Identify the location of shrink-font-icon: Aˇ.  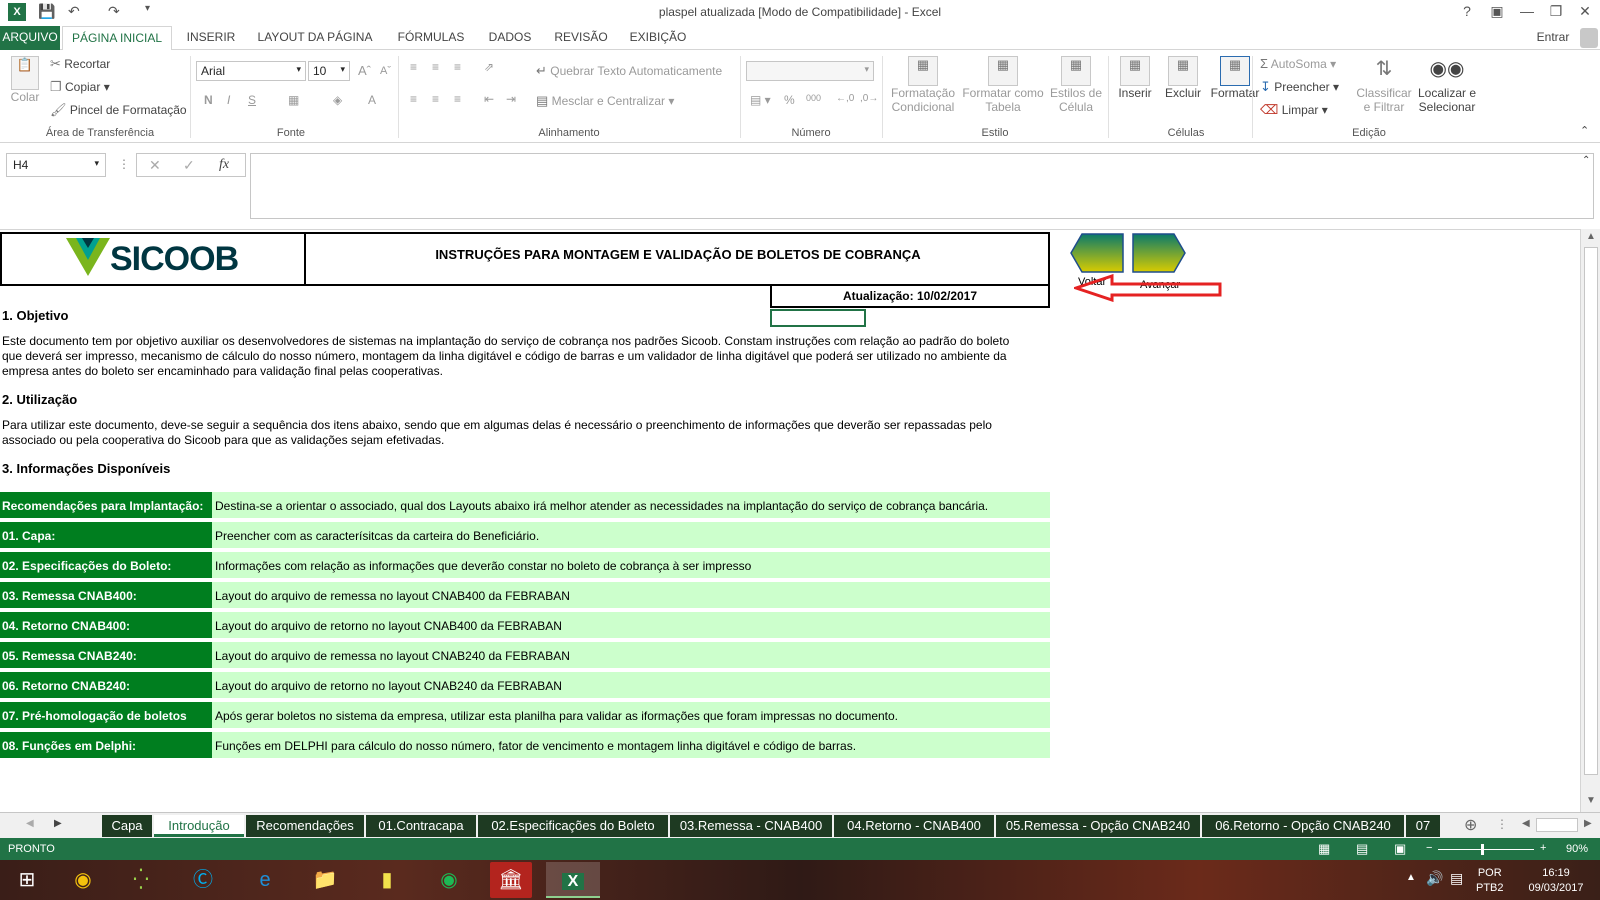
(385, 71).